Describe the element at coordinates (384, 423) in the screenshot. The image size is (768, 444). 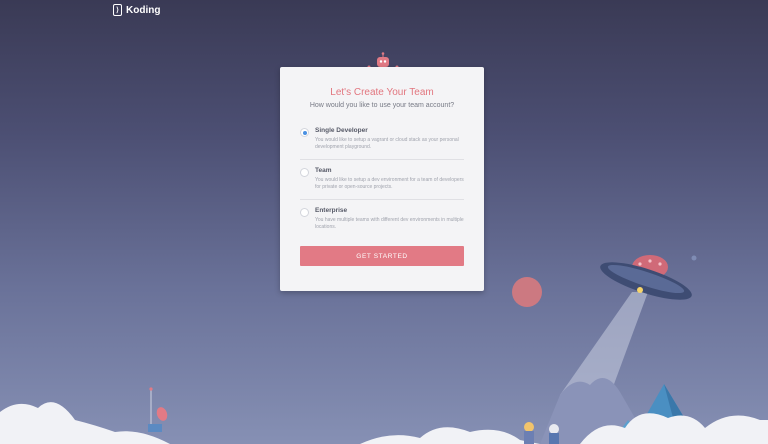
I see `cloud-icon` at that location.